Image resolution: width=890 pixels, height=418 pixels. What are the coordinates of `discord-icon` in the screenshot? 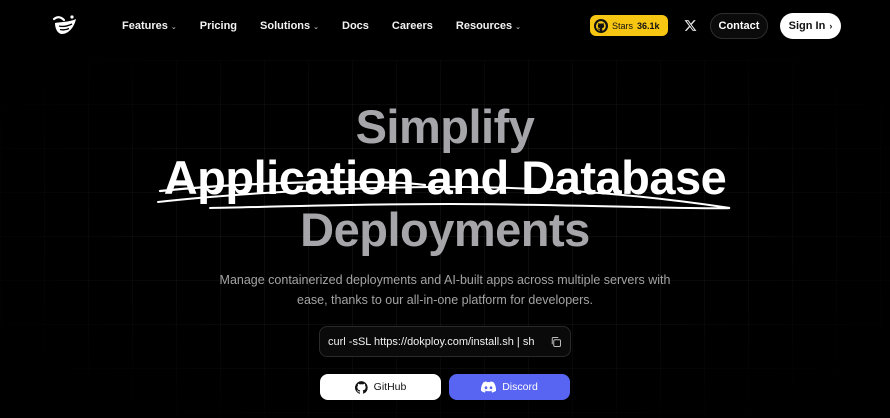 It's located at (489, 387).